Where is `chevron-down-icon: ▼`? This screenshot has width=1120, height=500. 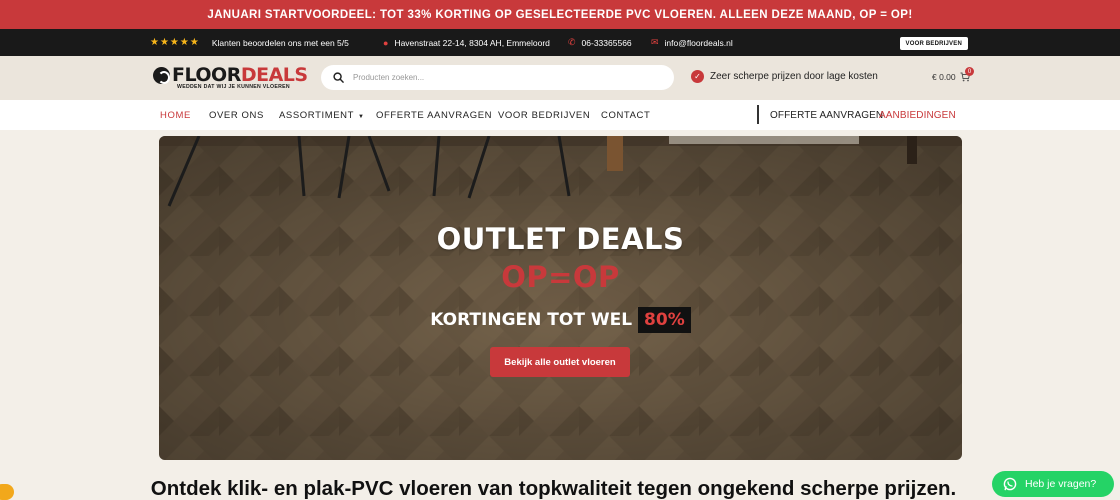
chevron-down-icon: ▼ is located at coordinates (361, 117).